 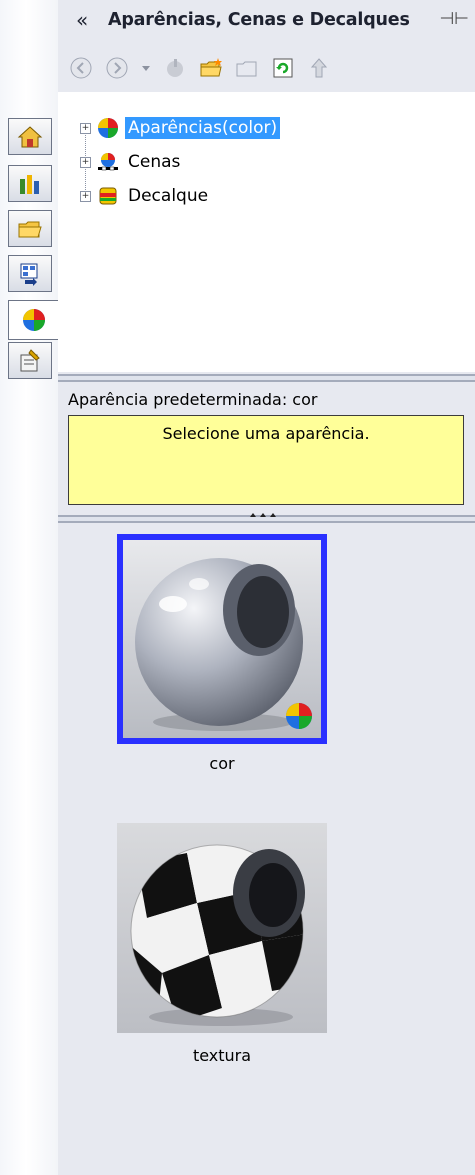 What do you see at coordinates (266, 518) in the screenshot?
I see `preview-splitter` at bounding box center [266, 518].